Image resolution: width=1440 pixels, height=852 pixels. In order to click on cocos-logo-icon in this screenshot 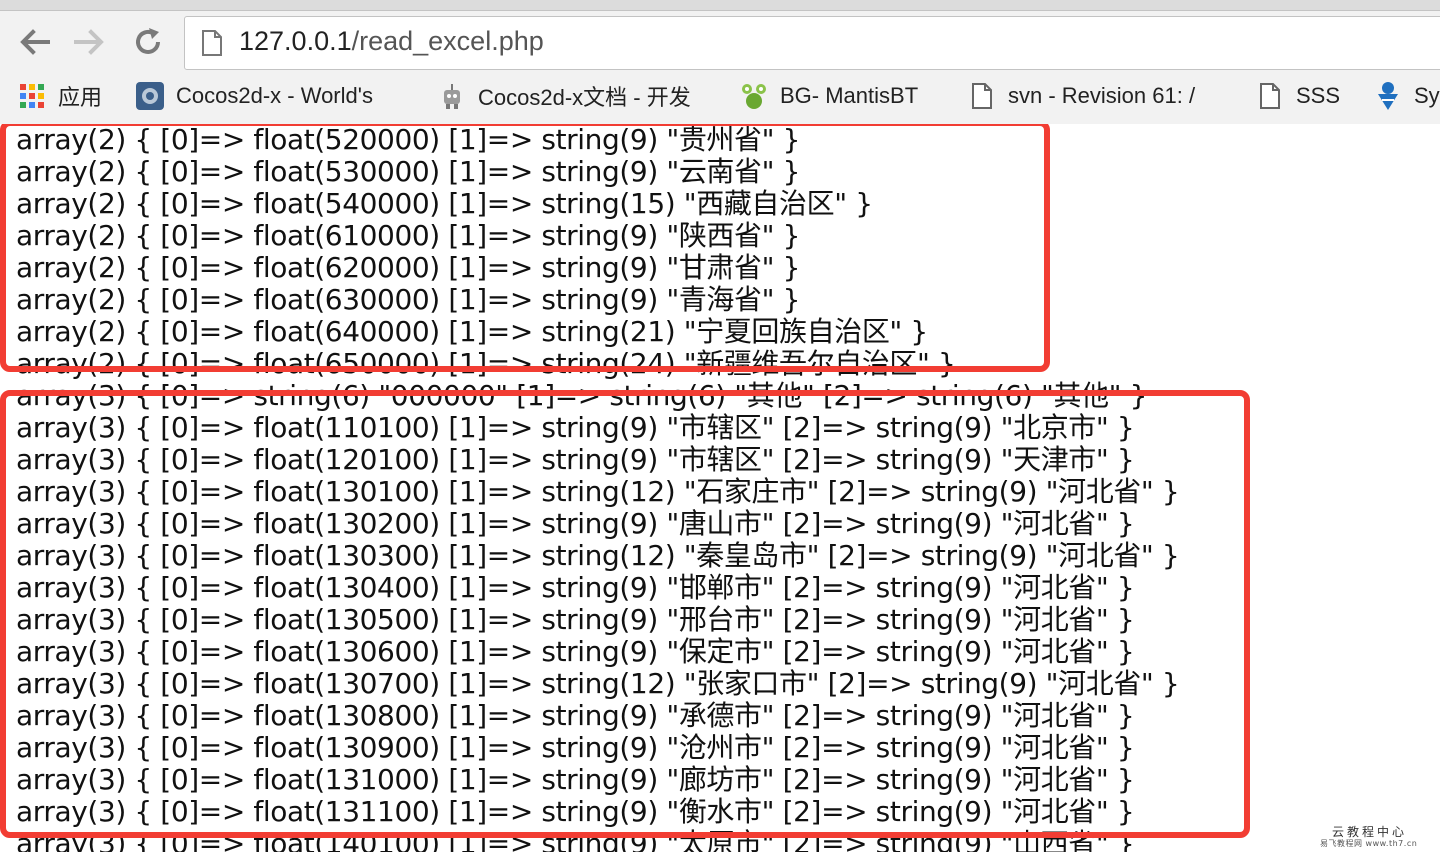, I will do `click(150, 96)`.